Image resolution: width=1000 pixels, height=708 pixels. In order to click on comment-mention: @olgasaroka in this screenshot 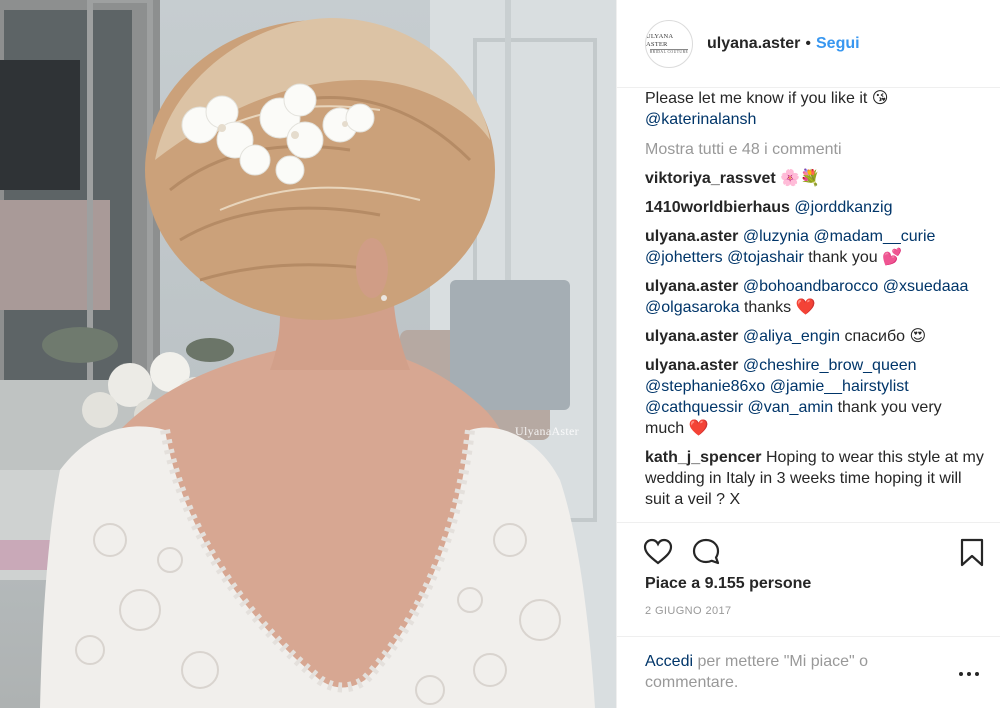, I will do `click(692, 307)`.